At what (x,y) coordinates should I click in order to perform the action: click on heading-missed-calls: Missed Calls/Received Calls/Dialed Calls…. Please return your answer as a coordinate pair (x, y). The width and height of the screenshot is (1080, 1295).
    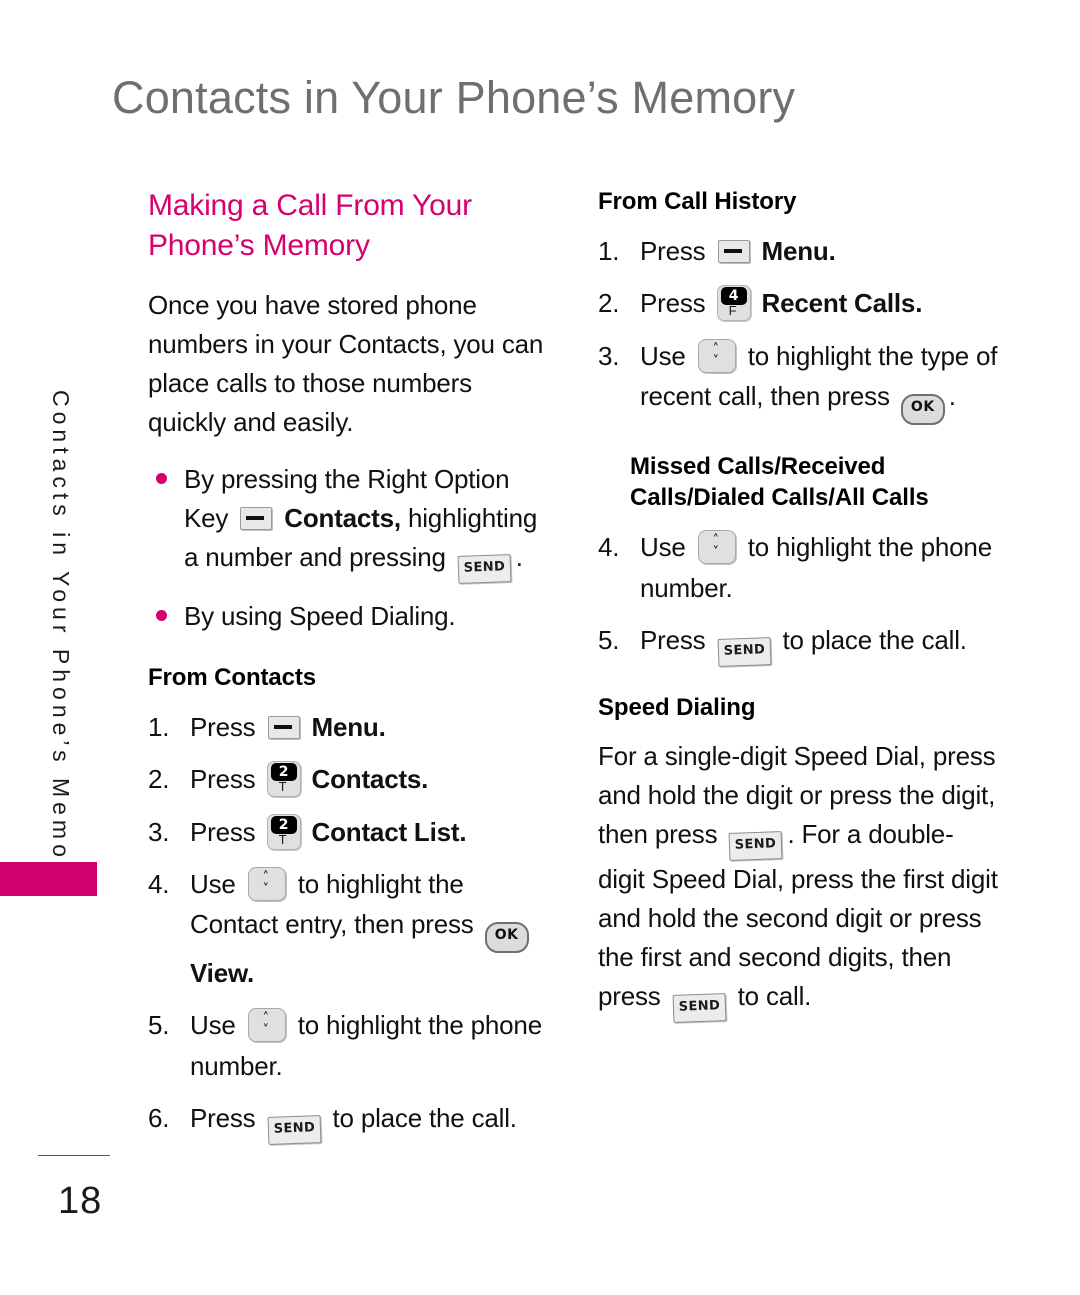
    Looking at the image, I should click on (779, 482).